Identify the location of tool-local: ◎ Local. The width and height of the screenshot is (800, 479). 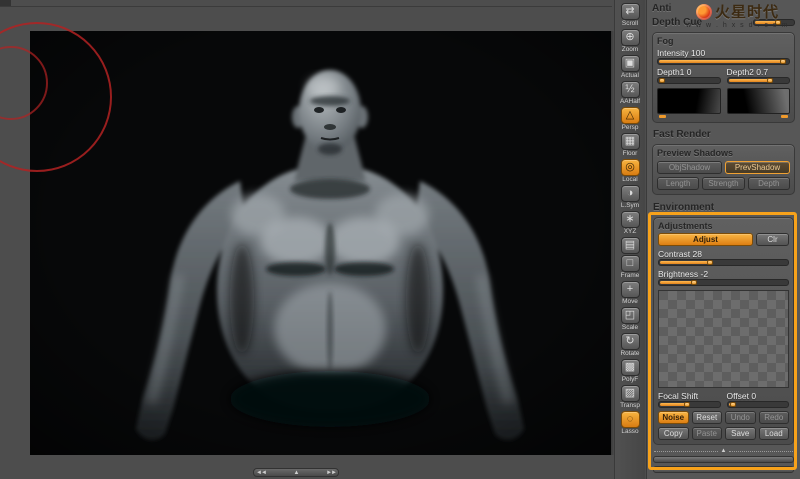
(630, 171).